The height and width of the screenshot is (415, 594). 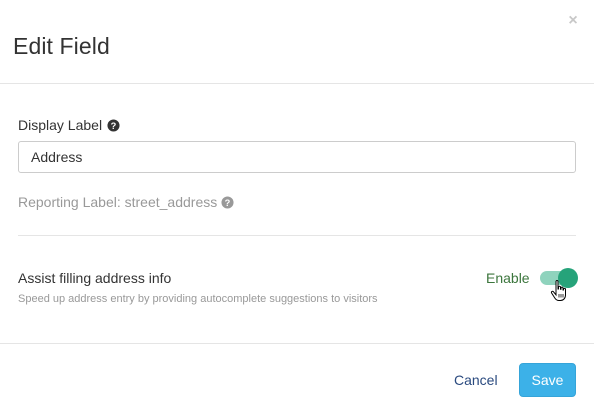 I want to click on close-icon: ×, so click(x=573, y=21).